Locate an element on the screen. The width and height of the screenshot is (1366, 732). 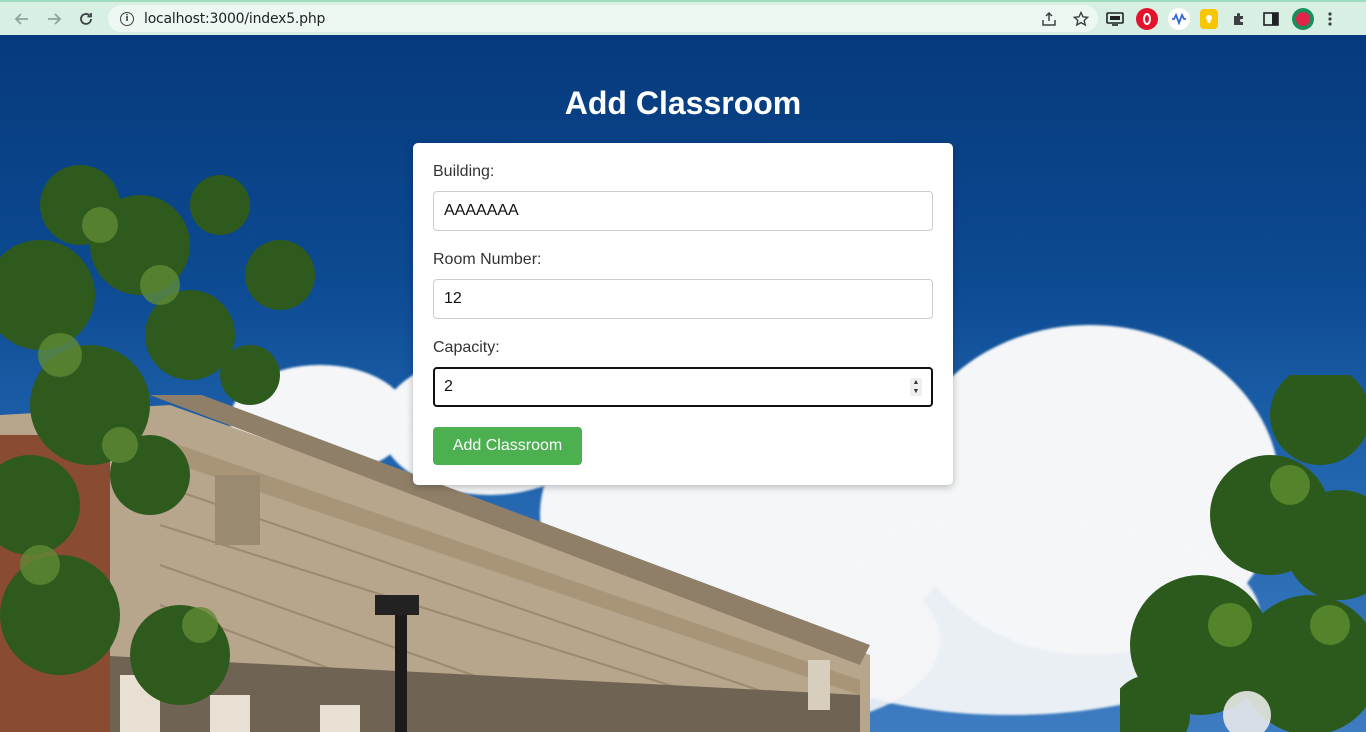
capacity-label: Capacity: is located at coordinates (466, 347).